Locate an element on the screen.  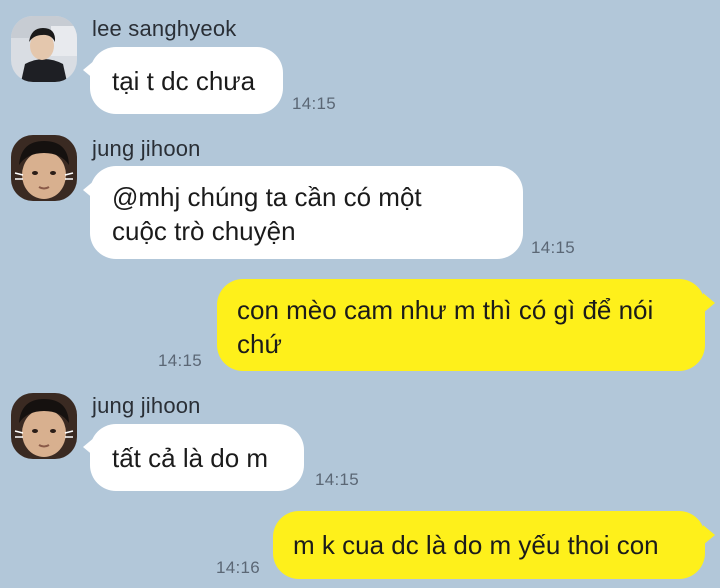
message-bubble-incoming: tại t dc chưa is located at coordinates (186, 80).